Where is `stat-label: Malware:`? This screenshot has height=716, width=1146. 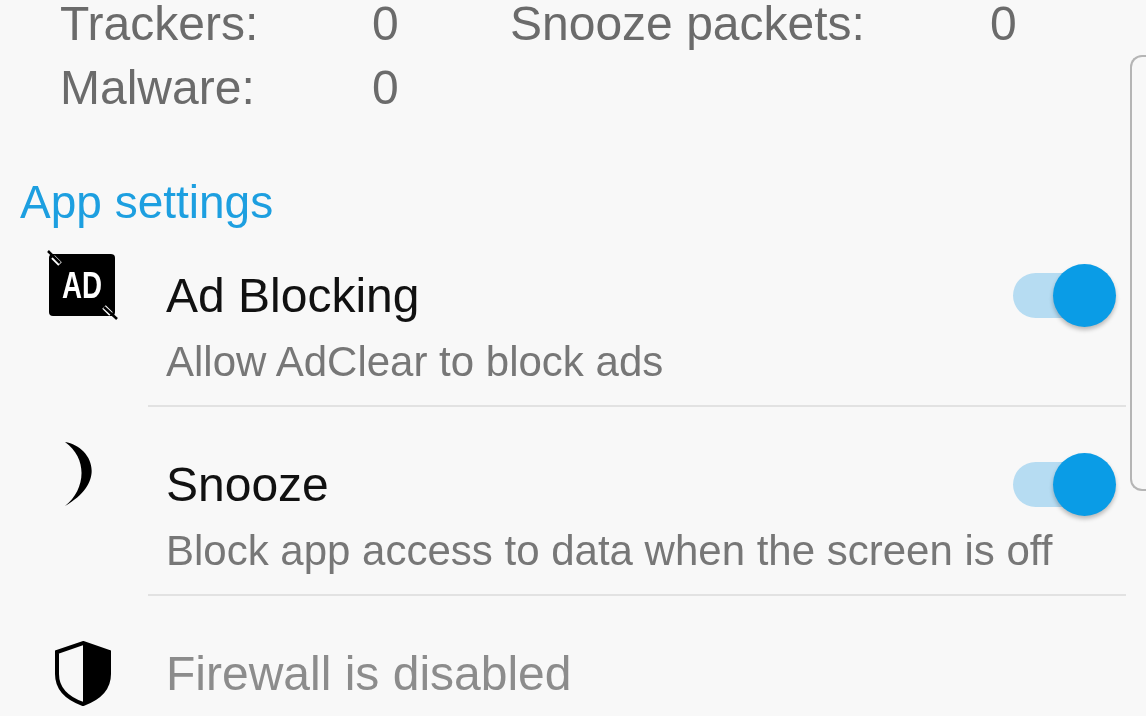 stat-label: Malware: is located at coordinates (158, 88).